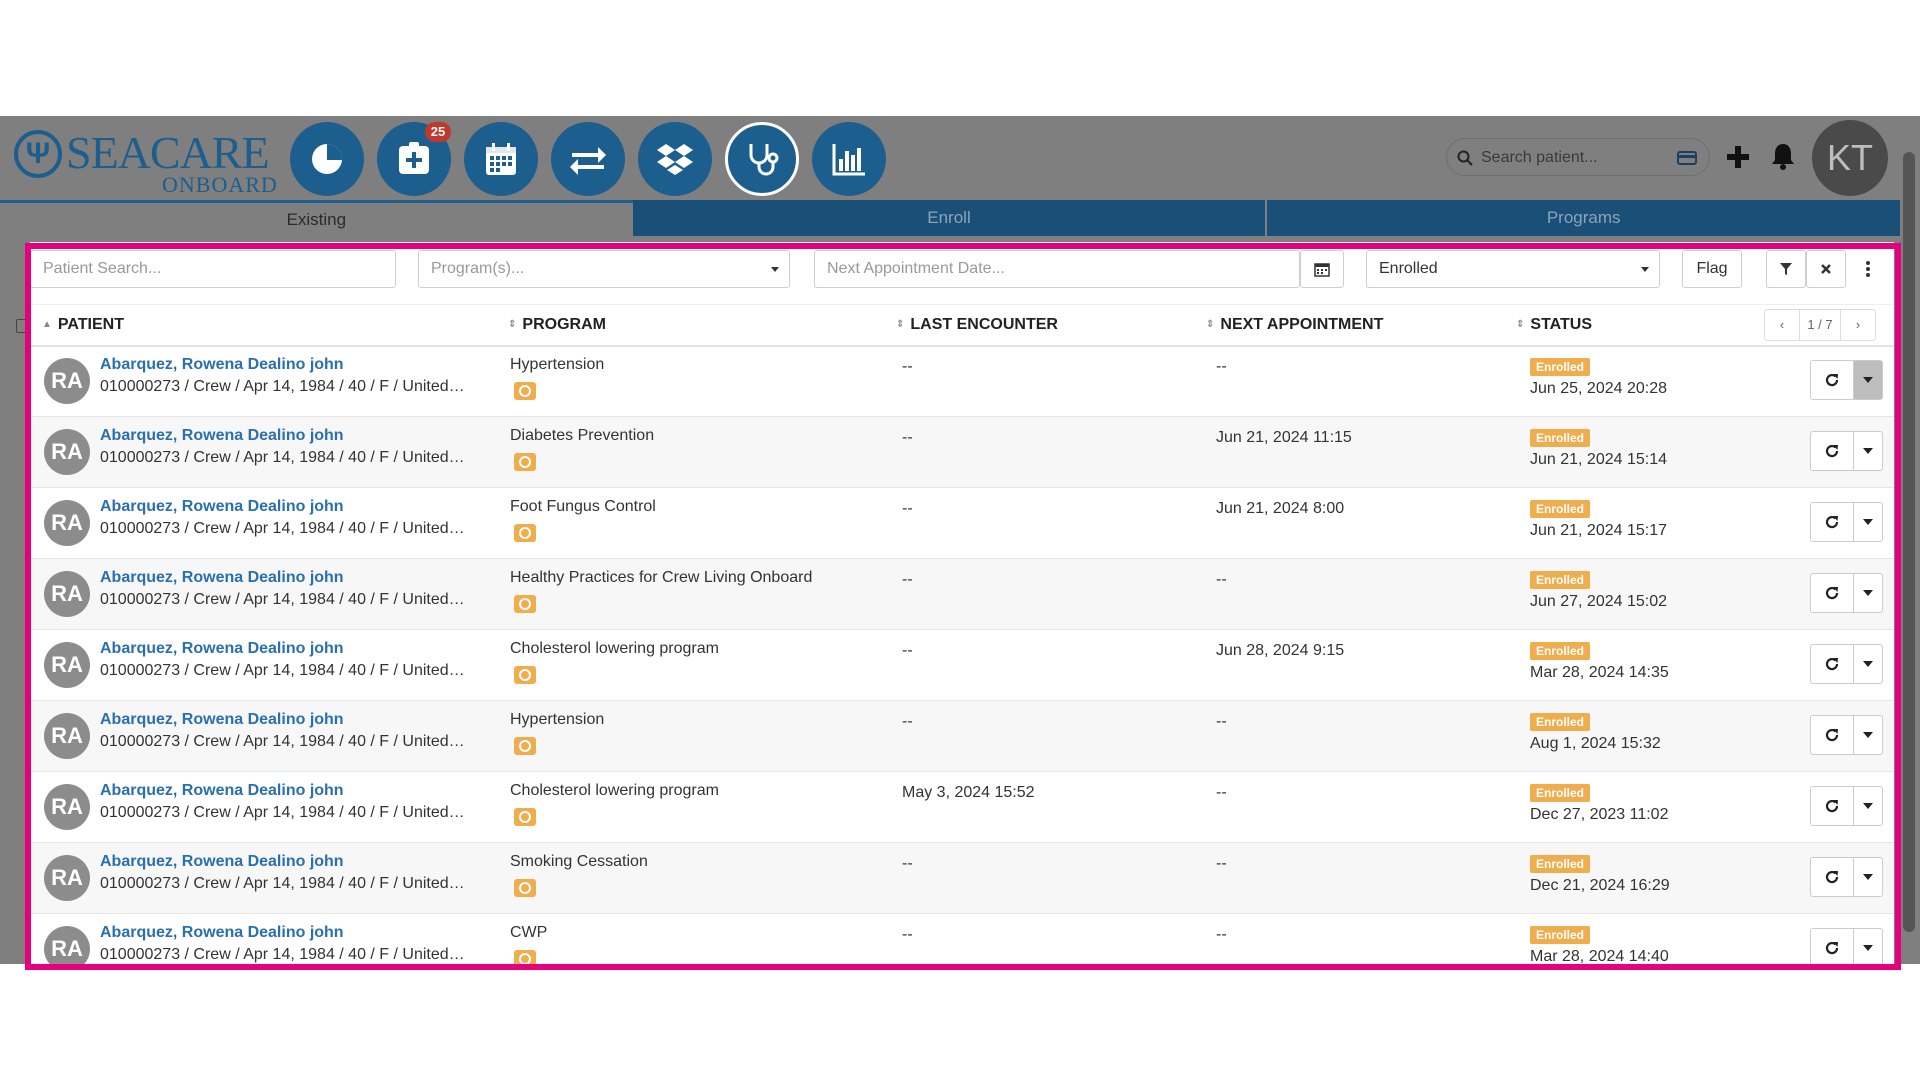  Describe the element at coordinates (1850, 158) in the screenshot. I see `user-avatar: KT` at that location.